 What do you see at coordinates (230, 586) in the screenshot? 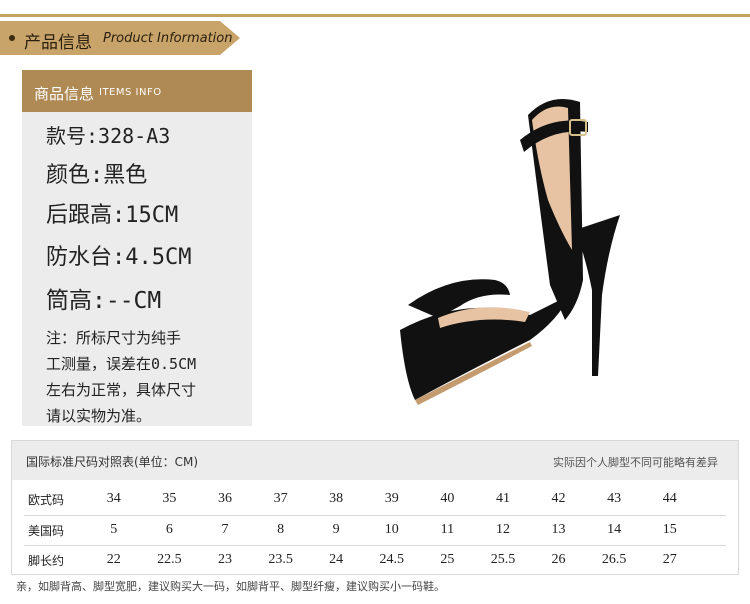
I see `footer-advice: 亲，如脚背高、脚型宽肥，建议购买大一码，如脚背平、脚型纤瘦，建议购买小一码鞋。` at bounding box center [230, 586].